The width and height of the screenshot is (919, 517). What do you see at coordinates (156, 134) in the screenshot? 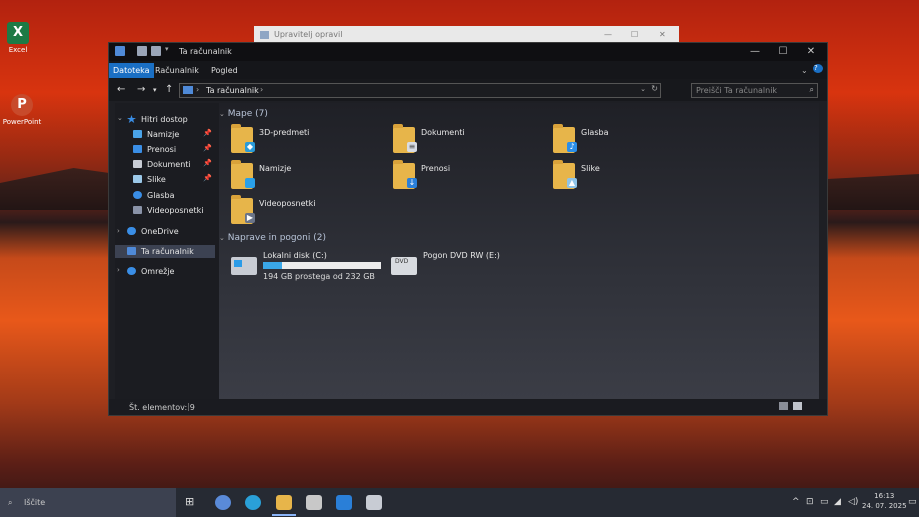
I see `sidebar-item-namizje: Namizje` at bounding box center [156, 134].